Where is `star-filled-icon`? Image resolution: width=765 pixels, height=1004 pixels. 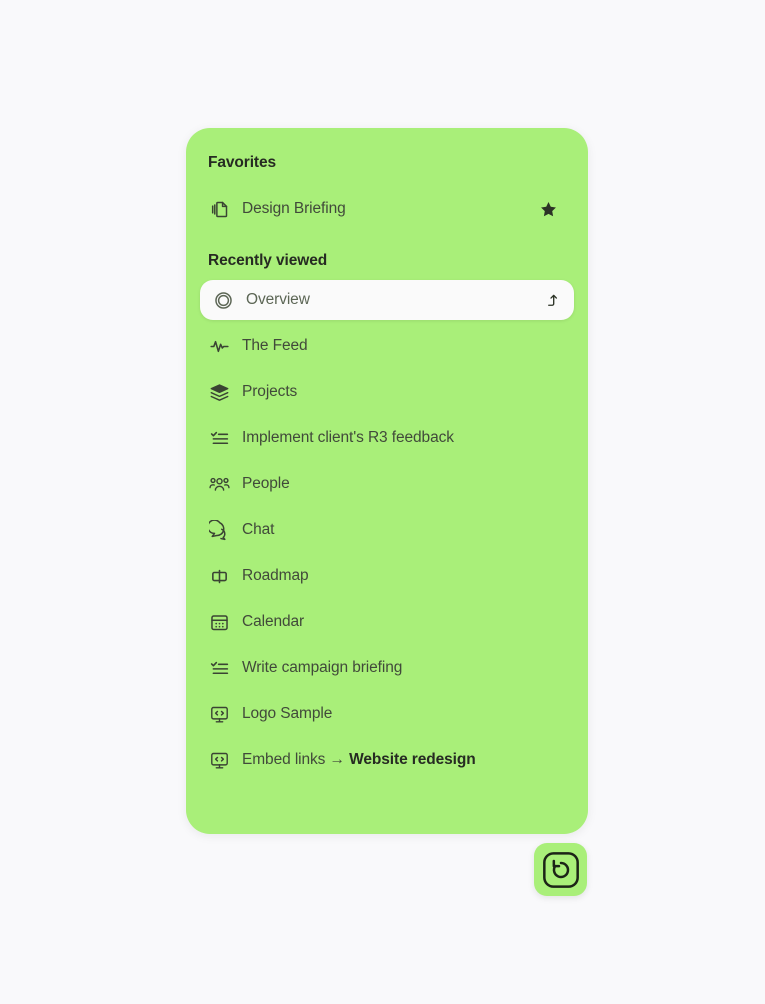 star-filled-icon is located at coordinates (548, 209).